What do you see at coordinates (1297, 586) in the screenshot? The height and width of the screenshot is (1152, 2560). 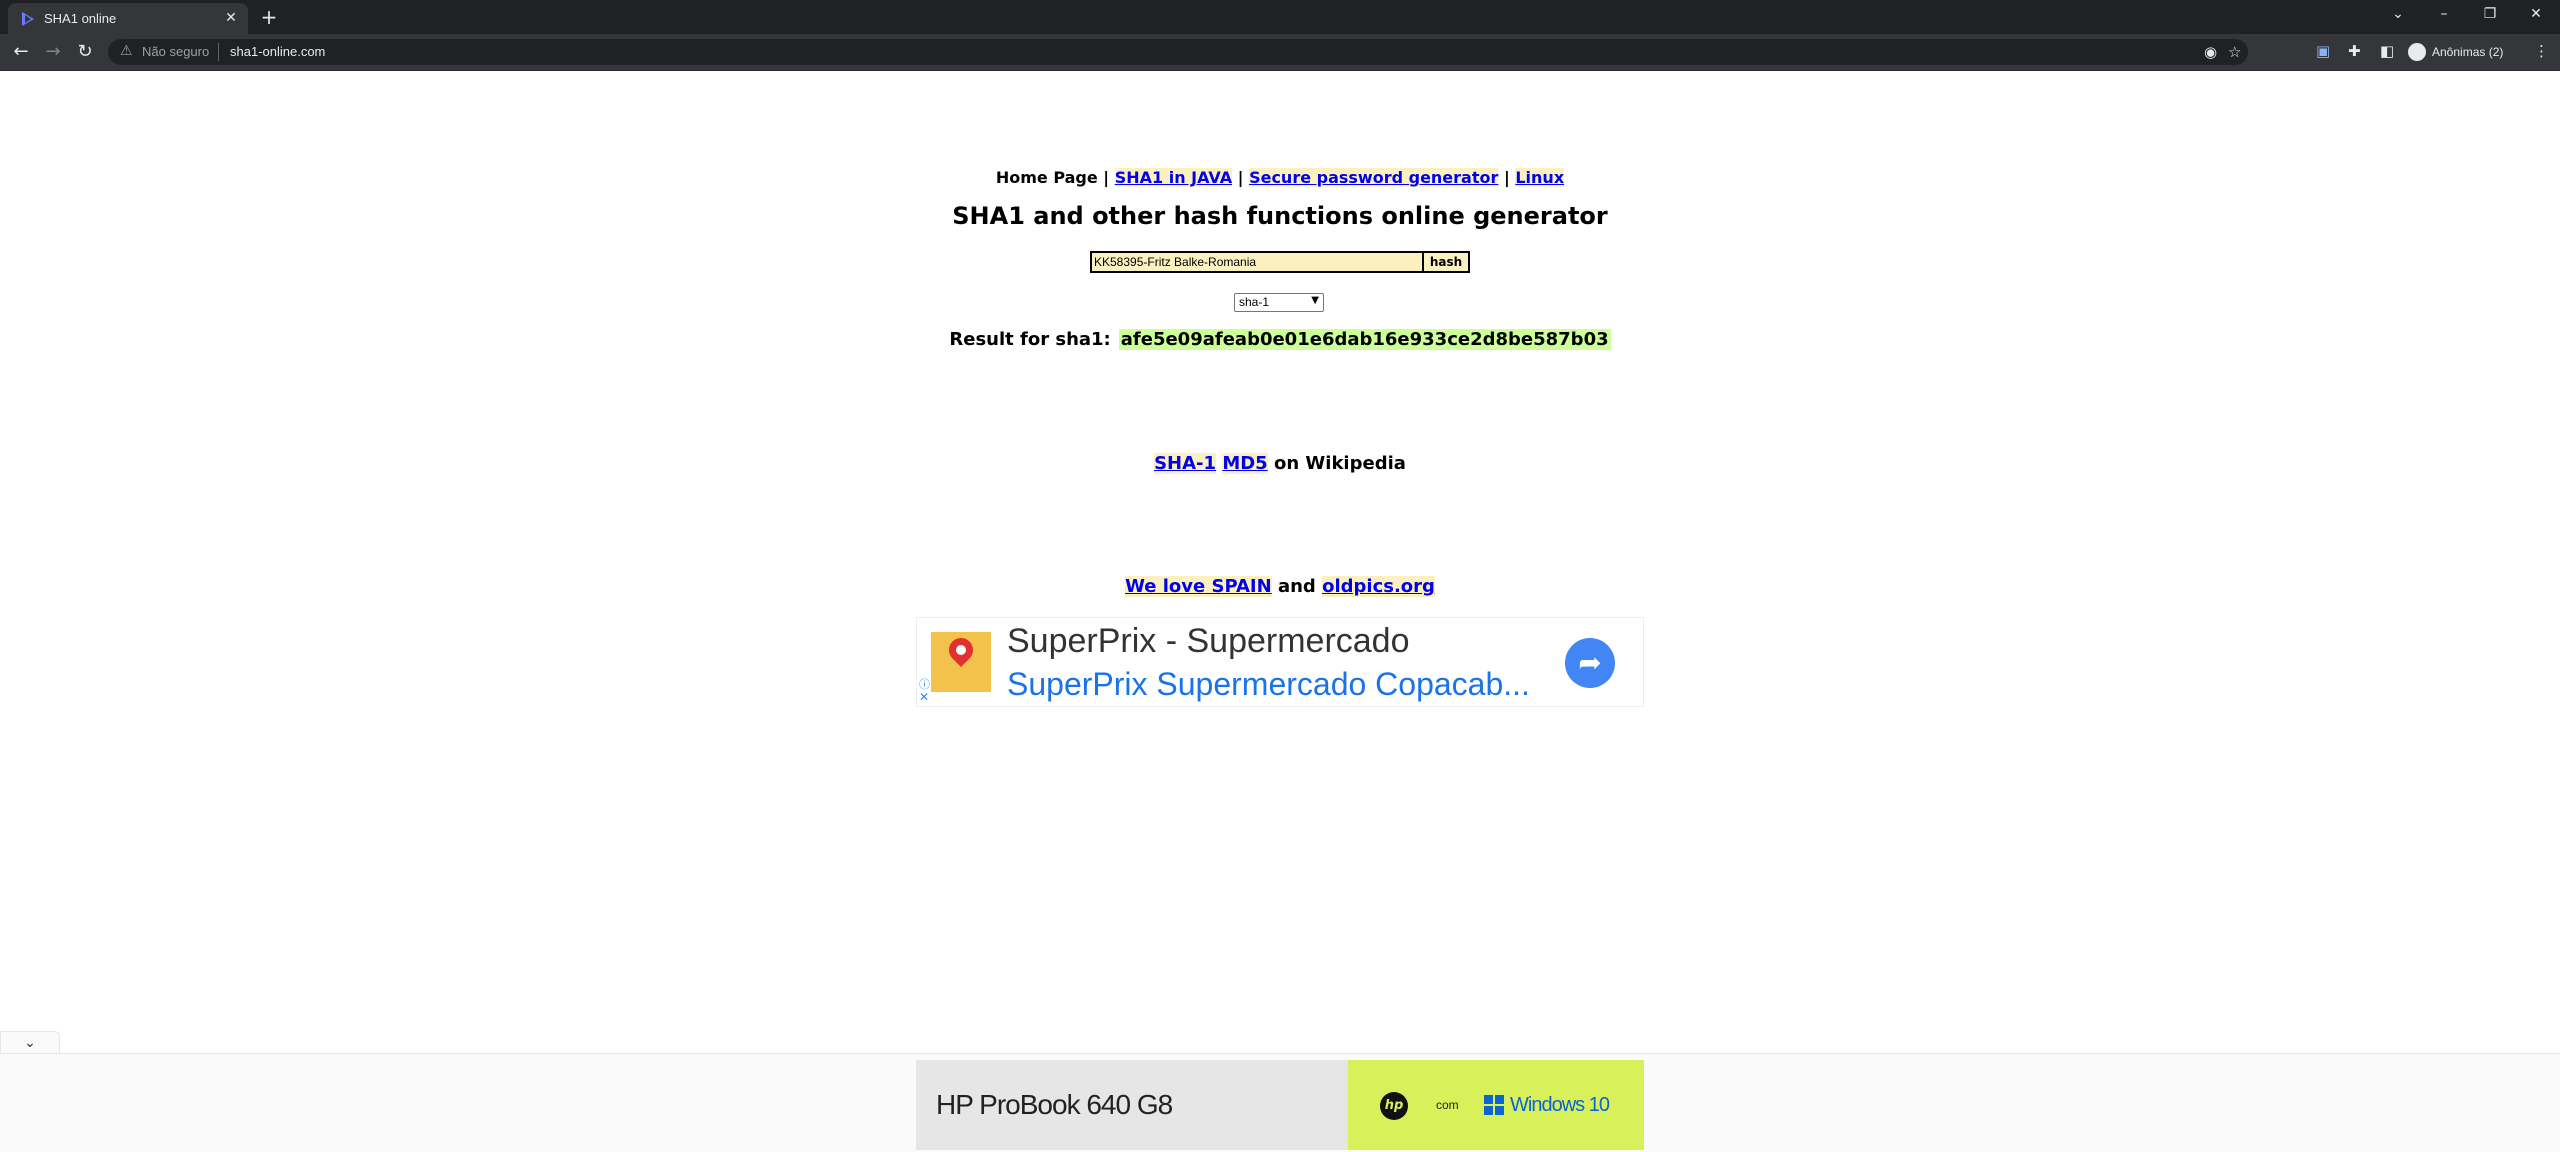 I see `promo-and: and` at bounding box center [1297, 586].